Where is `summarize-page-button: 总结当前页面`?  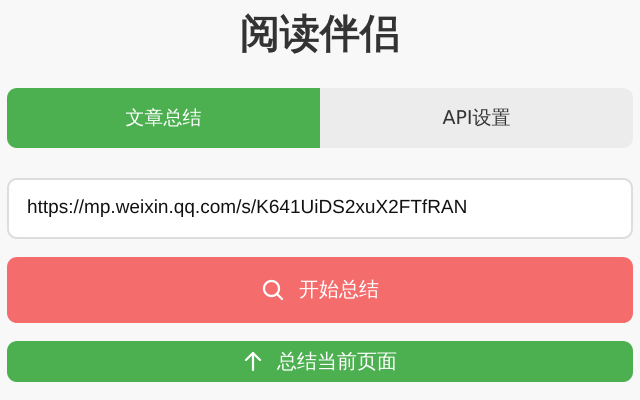 summarize-page-button: 总结当前页面 is located at coordinates (320, 361).